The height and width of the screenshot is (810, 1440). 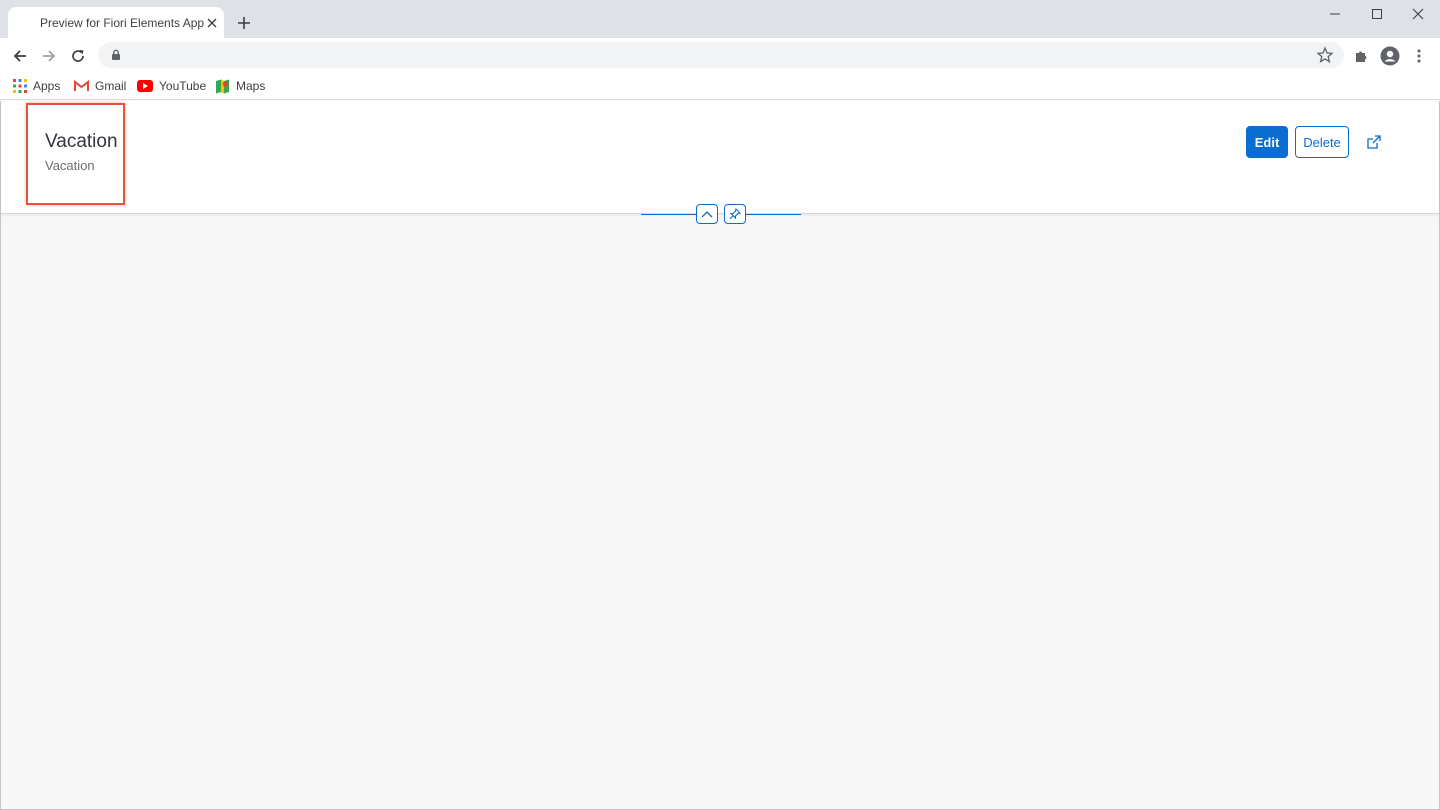 I want to click on title-highlight-box, so click(x=75, y=154).